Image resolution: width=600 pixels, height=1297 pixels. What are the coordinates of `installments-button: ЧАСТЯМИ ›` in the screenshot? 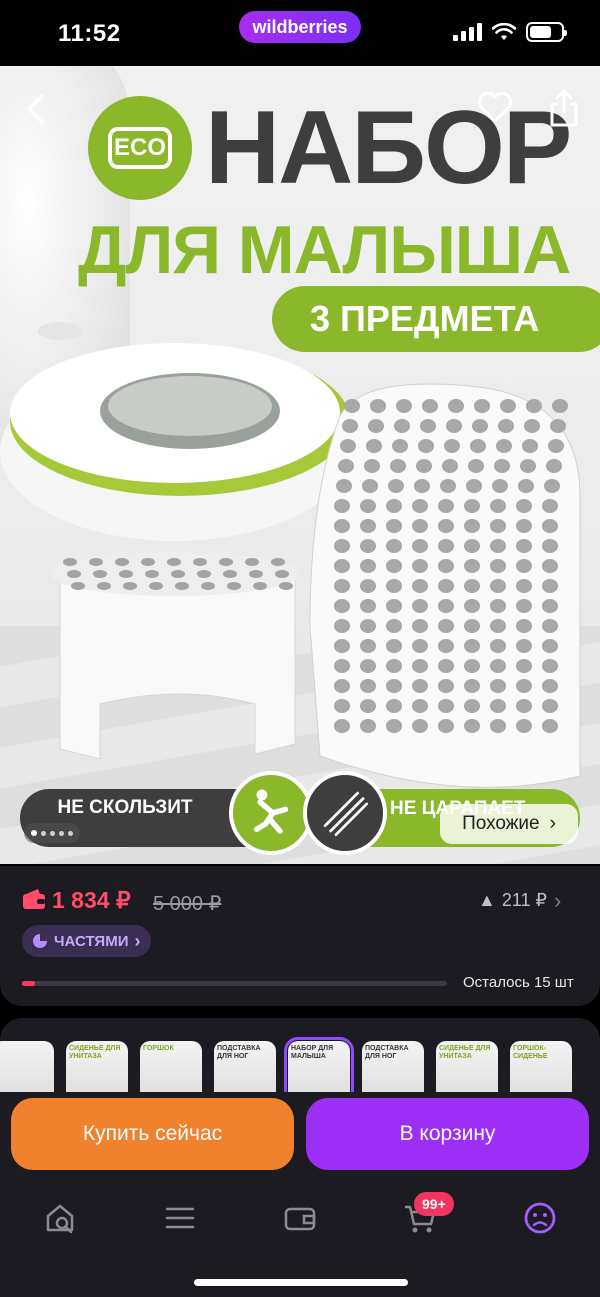 It's located at (86, 941).